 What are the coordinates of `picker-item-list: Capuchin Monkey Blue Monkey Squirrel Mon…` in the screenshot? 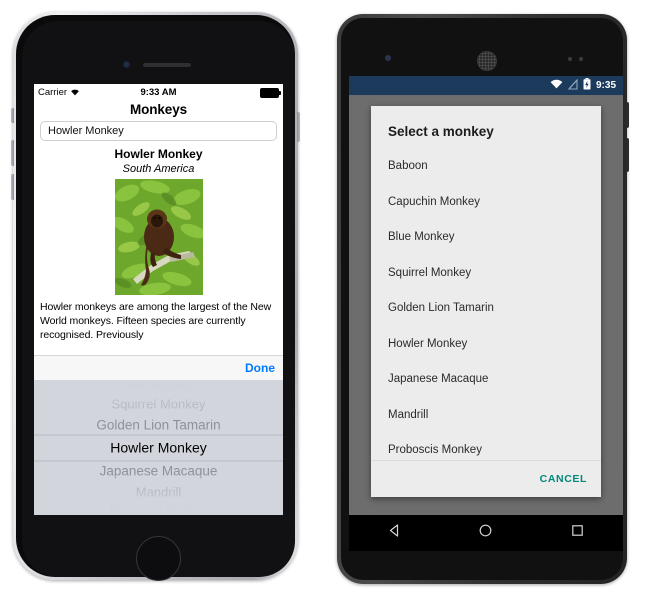 It's located at (158, 447).